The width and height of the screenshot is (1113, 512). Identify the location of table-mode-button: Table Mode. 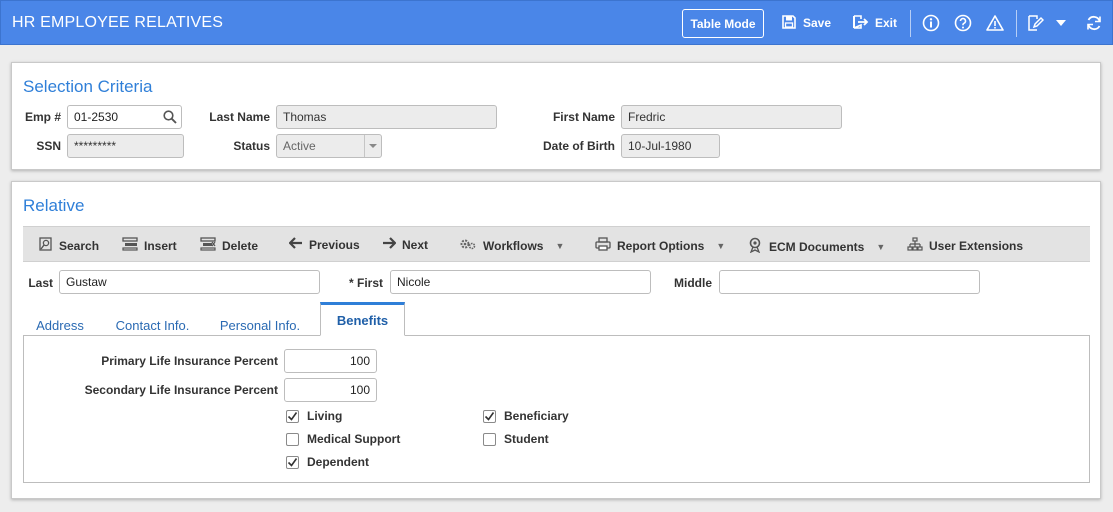
(723, 23).